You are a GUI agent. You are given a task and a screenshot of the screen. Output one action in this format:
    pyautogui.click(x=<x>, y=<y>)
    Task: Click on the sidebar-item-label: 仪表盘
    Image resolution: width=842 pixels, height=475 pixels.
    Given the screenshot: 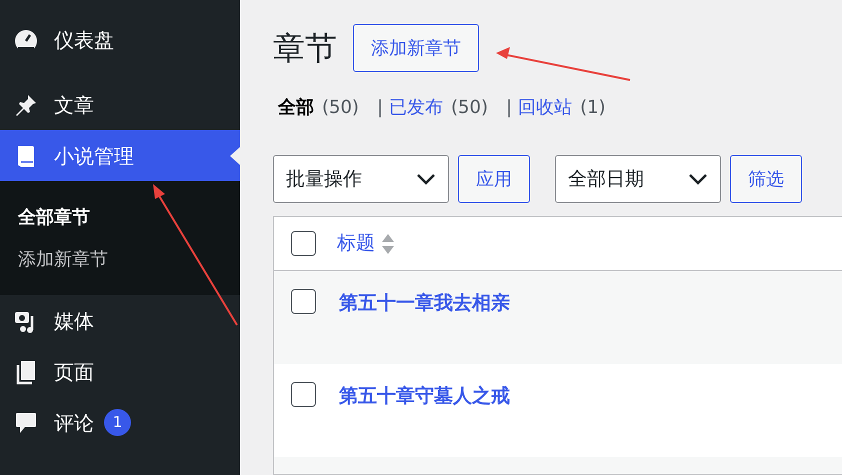 What is the action you would take?
    pyautogui.click(x=84, y=40)
    